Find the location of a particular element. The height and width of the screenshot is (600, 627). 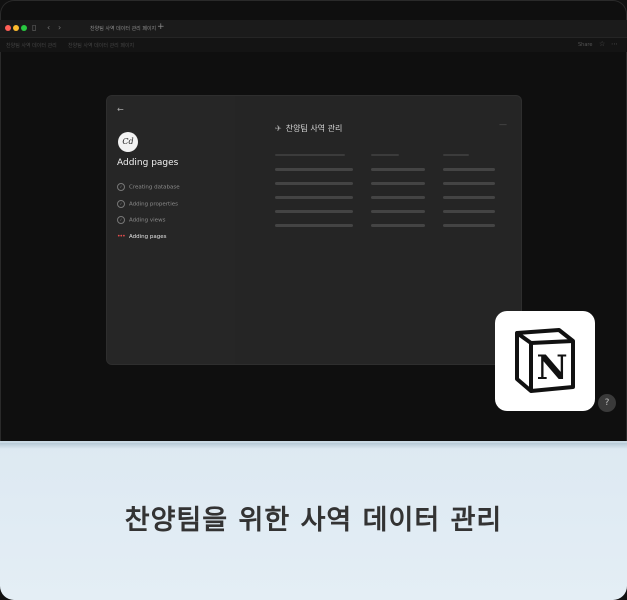

breadcrumb-item: 찬양팀 사역 데이터 관리 페이지 is located at coordinates (101, 45).